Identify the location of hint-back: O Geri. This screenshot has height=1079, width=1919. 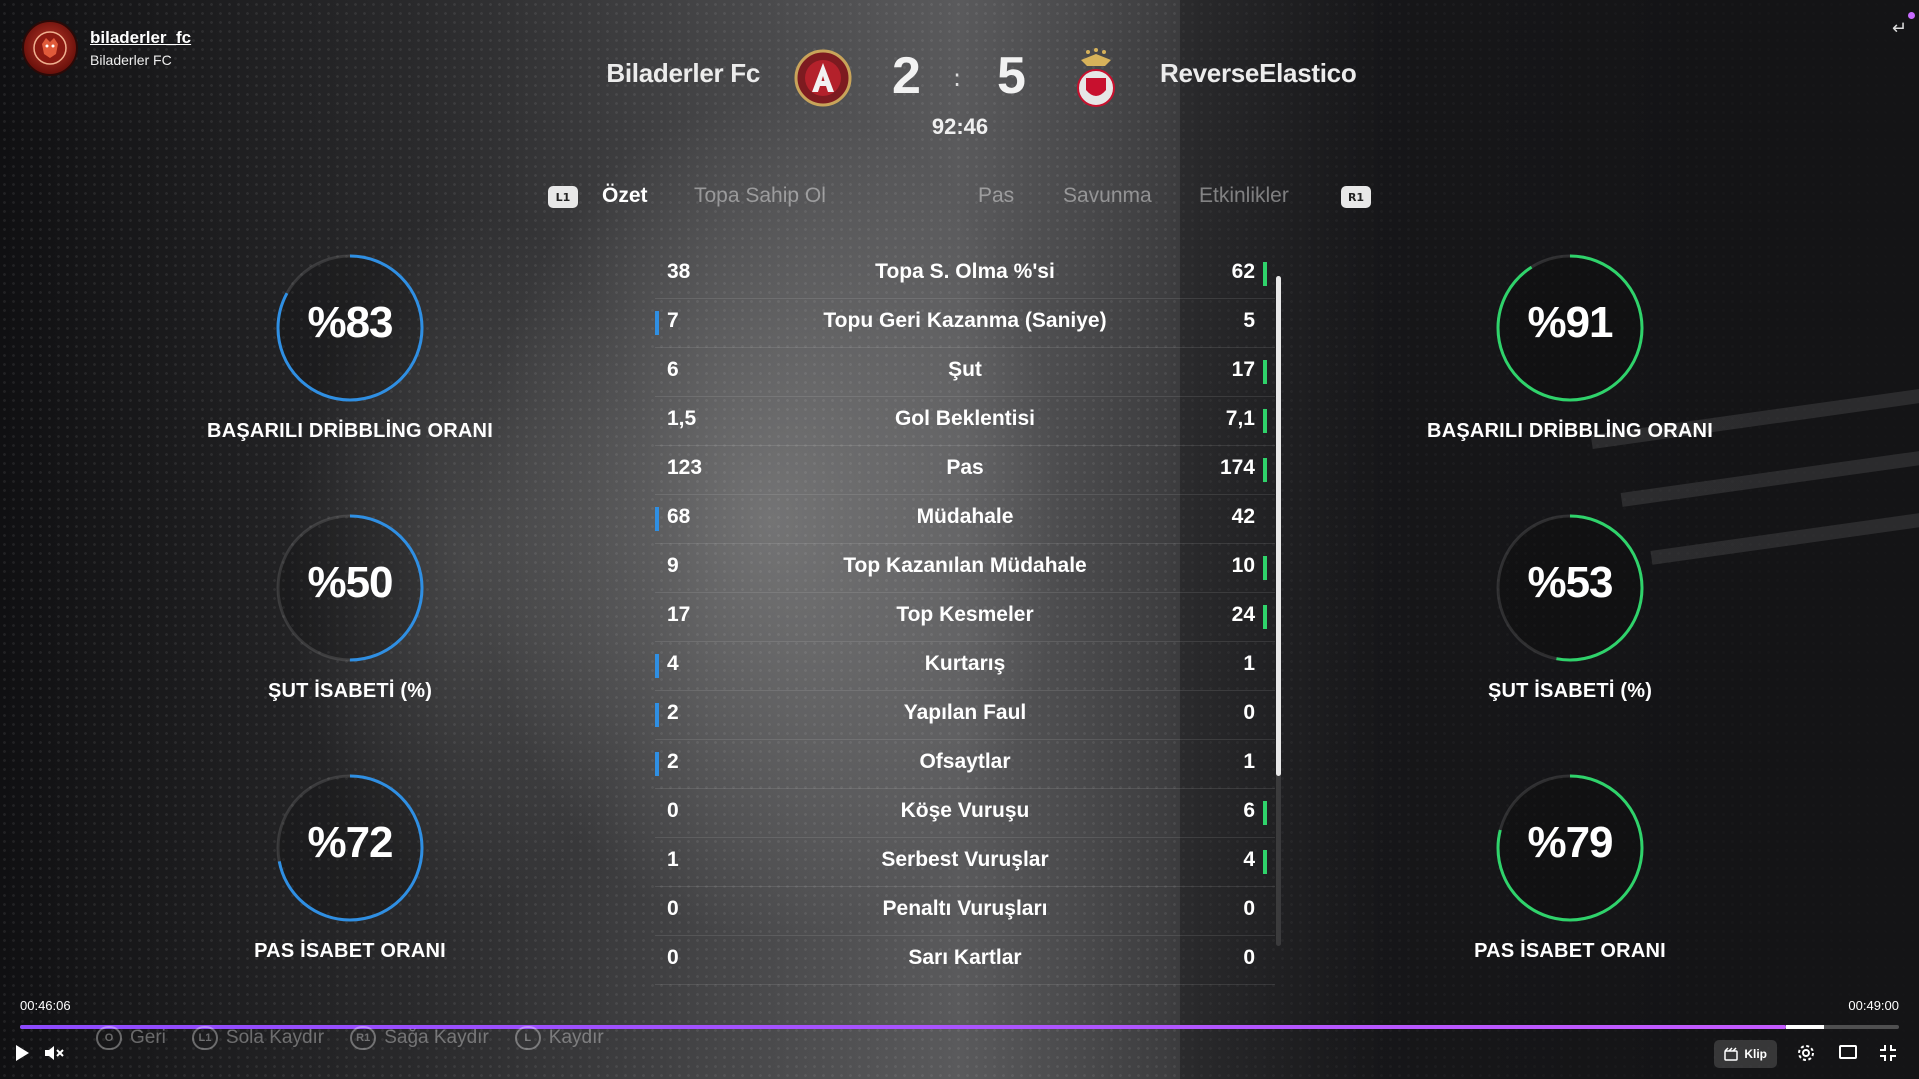
(131, 1038).